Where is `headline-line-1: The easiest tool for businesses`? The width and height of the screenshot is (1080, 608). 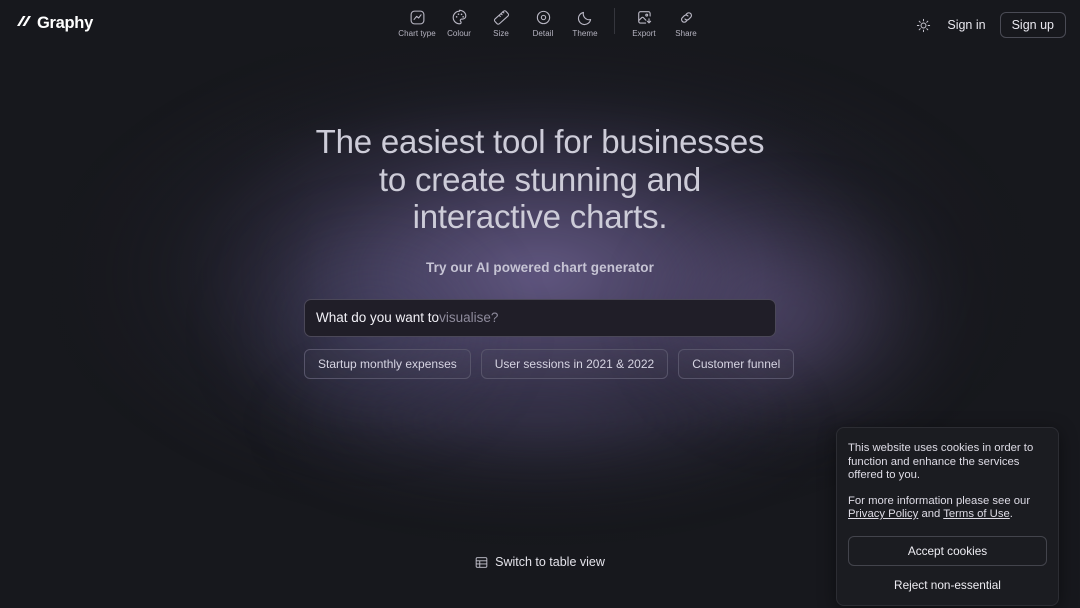
headline-line-1: The easiest tool for businesses is located at coordinates (540, 141).